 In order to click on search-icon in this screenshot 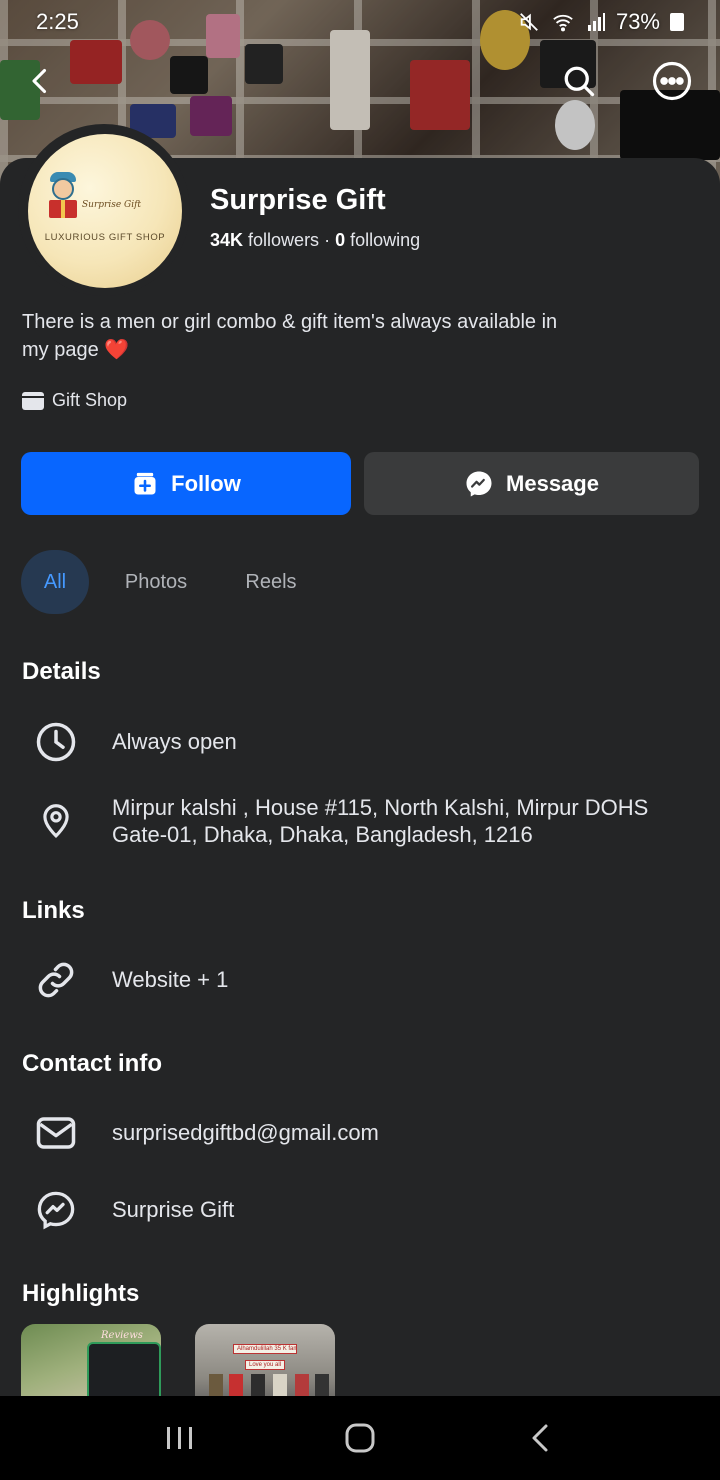, I will do `click(579, 81)`.